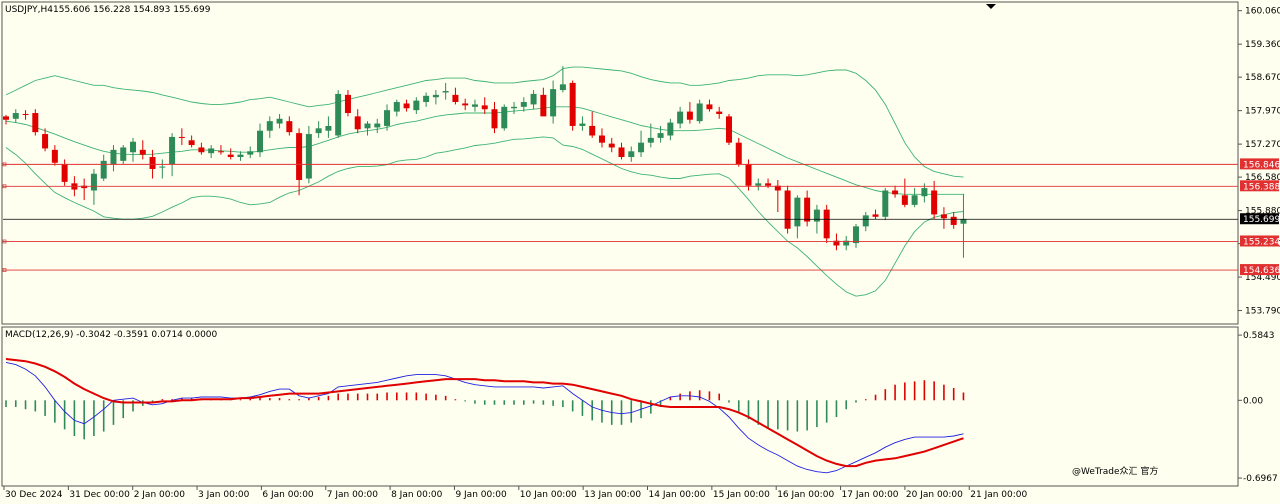  What do you see at coordinates (1261, 187) in the screenshot?
I see `price-level-label: 156.388` at bounding box center [1261, 187].